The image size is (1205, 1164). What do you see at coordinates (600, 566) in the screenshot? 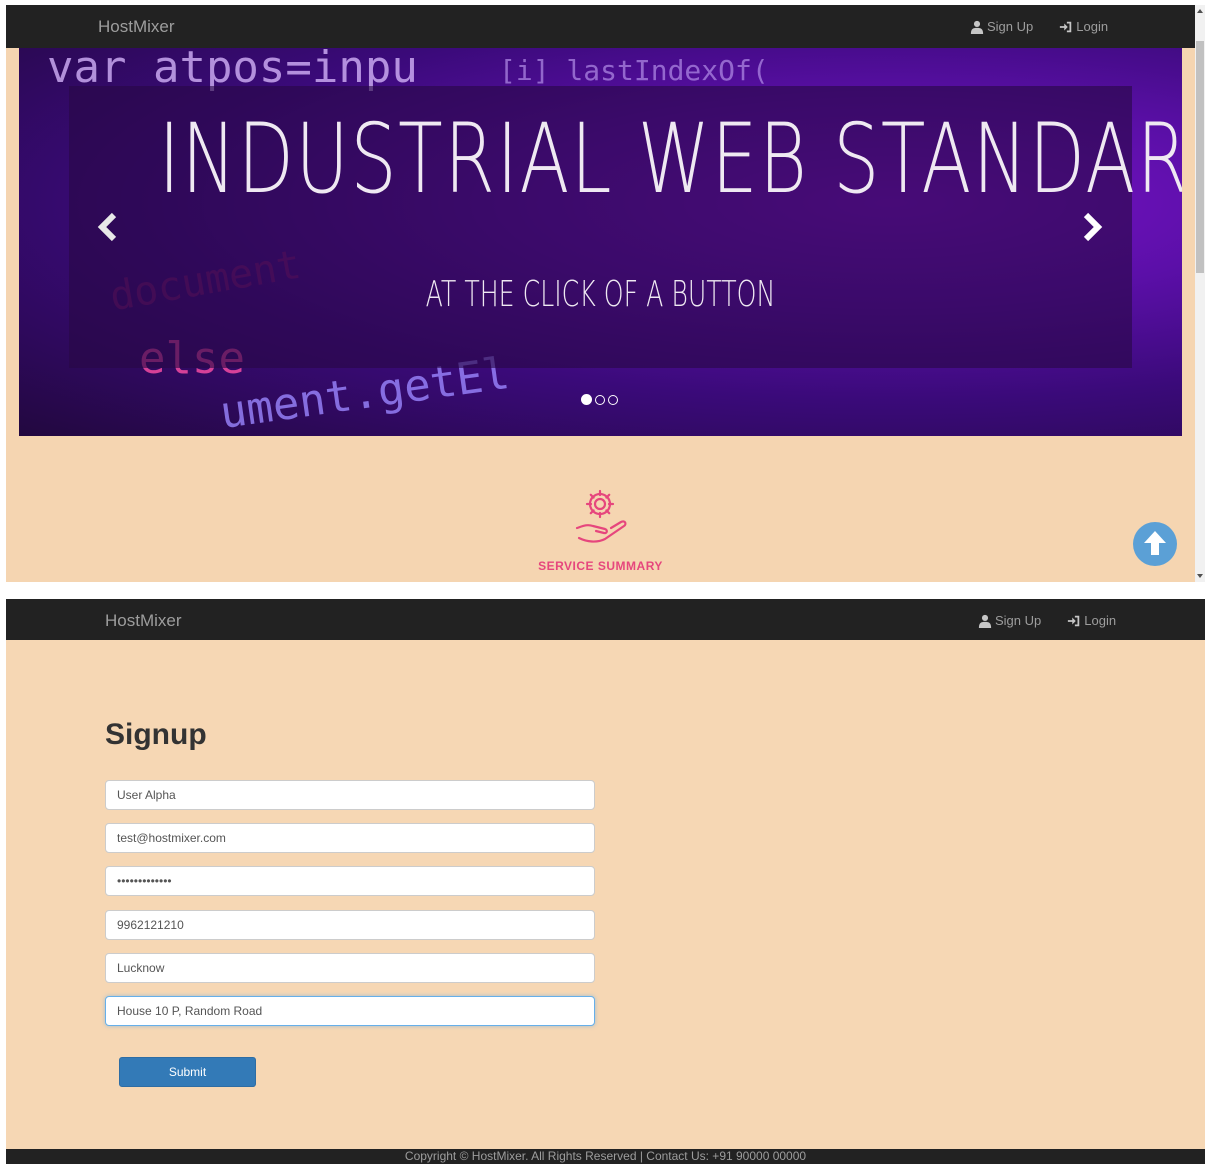
I see `service-summary-label: SERVICE SUMMARY` at bounding box center [600, 566].